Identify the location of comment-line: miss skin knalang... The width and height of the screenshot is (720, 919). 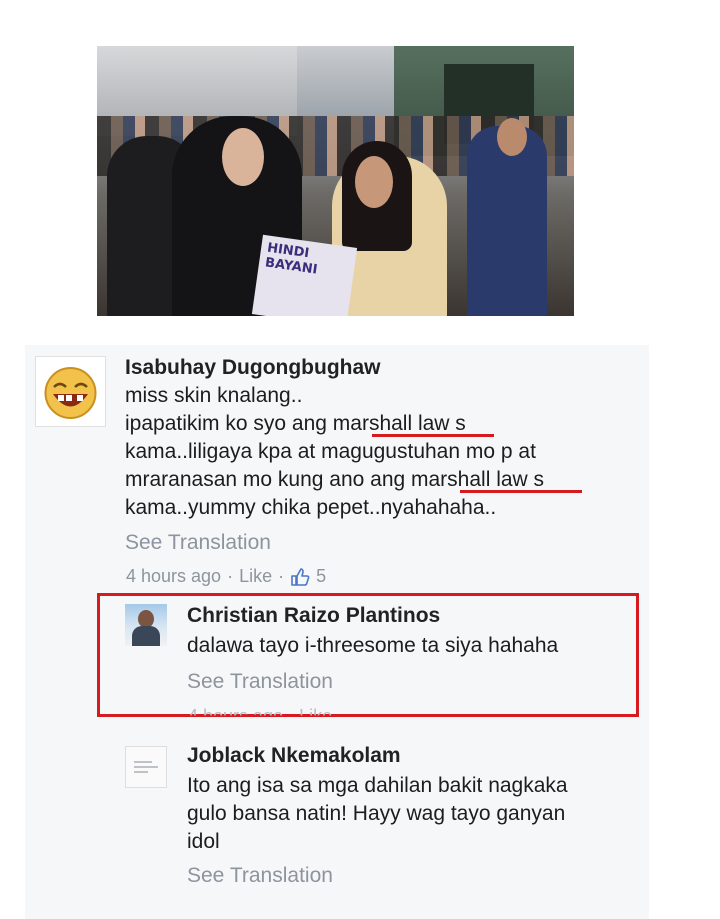
(214, 395).